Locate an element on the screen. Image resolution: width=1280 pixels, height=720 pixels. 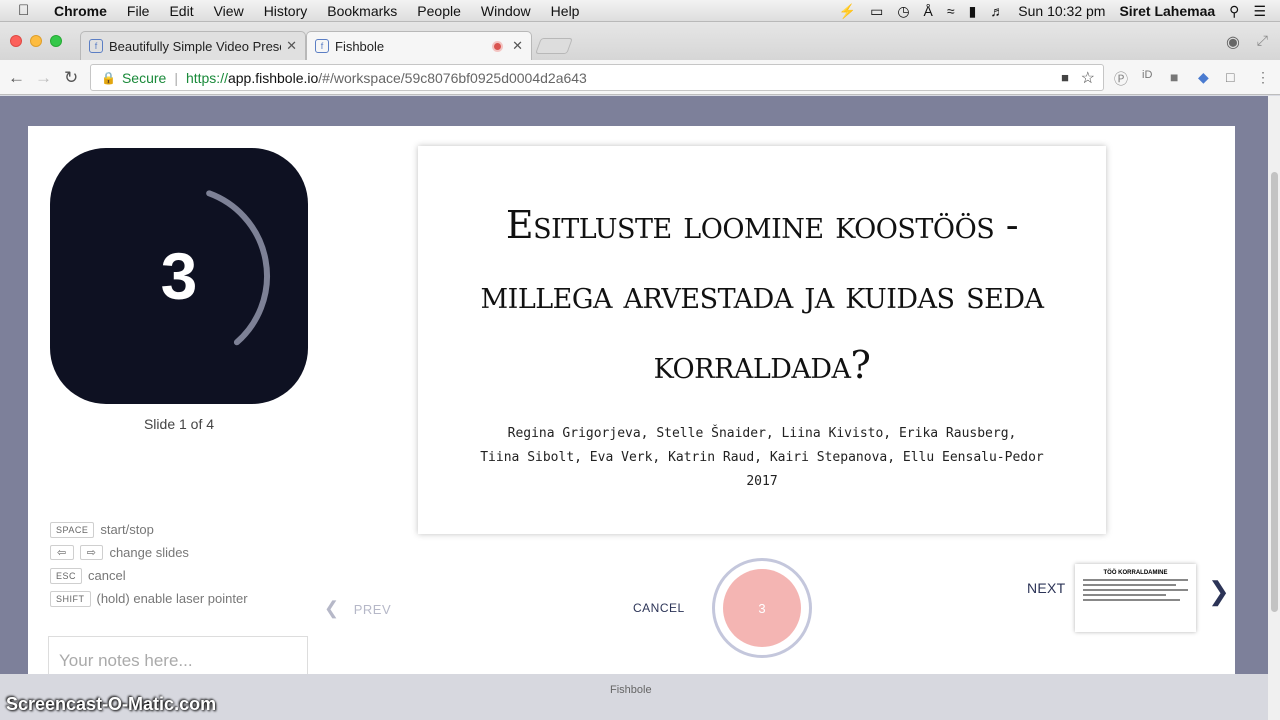
footer-label: Fishbole is located at coordinates (631, 690).